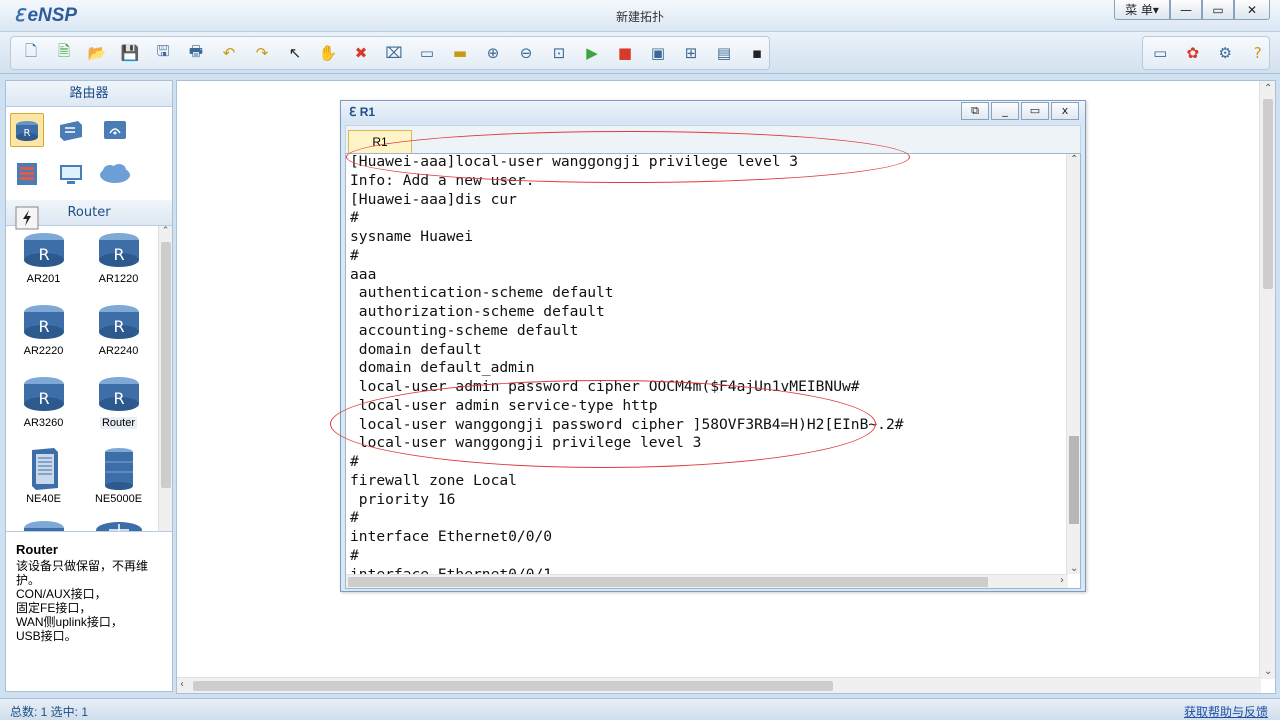 The width and height of the screenshot is (1280, 720). I want to click on terminal-line: interface Ethernet0/0/0, so click(451, 536).